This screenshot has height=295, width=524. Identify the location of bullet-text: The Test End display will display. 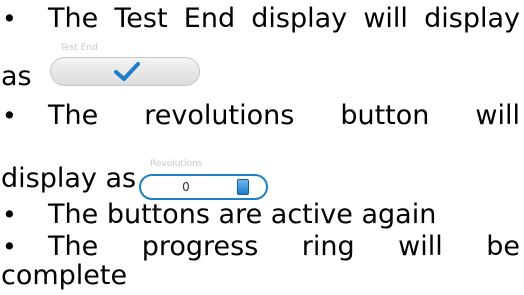
(284, 19).